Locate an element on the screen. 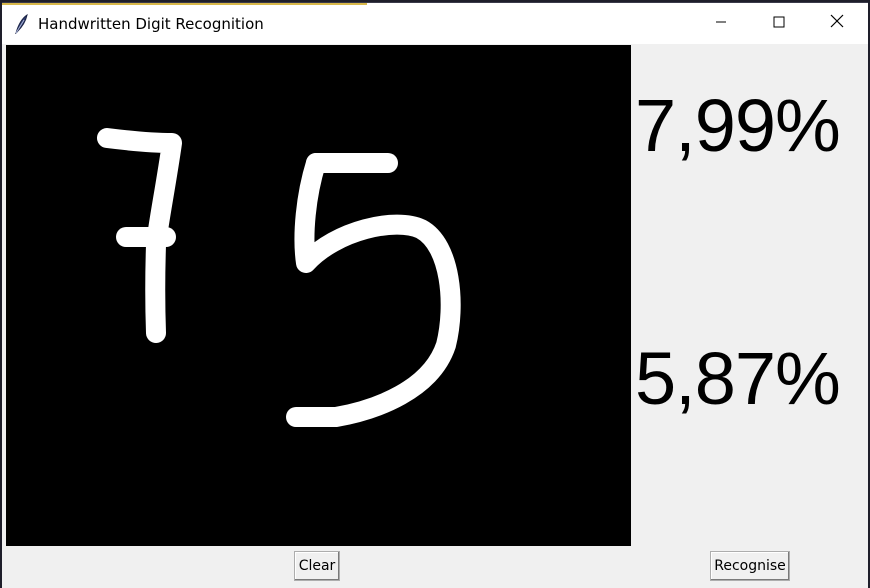  minimize-icon is located at coordinates (721, 24).